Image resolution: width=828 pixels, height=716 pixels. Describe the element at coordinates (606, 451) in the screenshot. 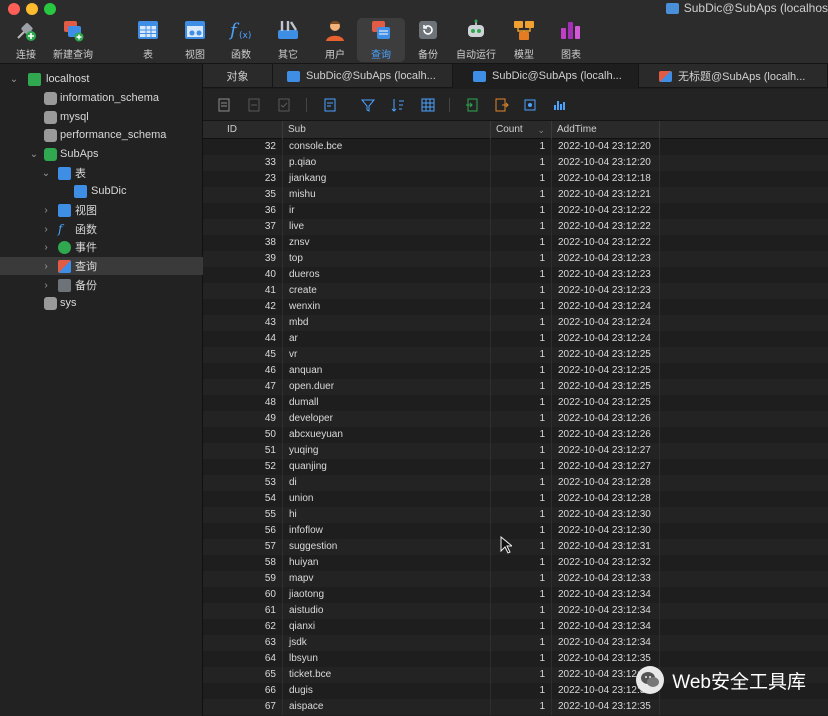

I see `cell-addtime: 2022-10-04 23:12:27` at that location.